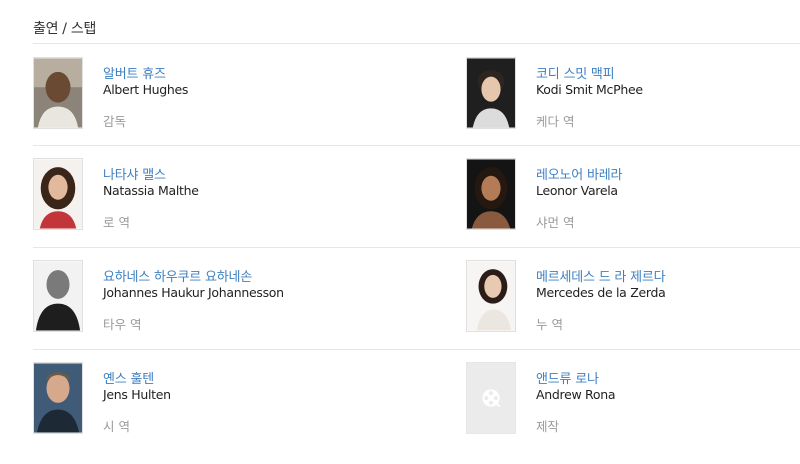  Describe the element at coordinates (577, 190) in the screenshot. I see `person-name-english: Leonor Varela` at that location.